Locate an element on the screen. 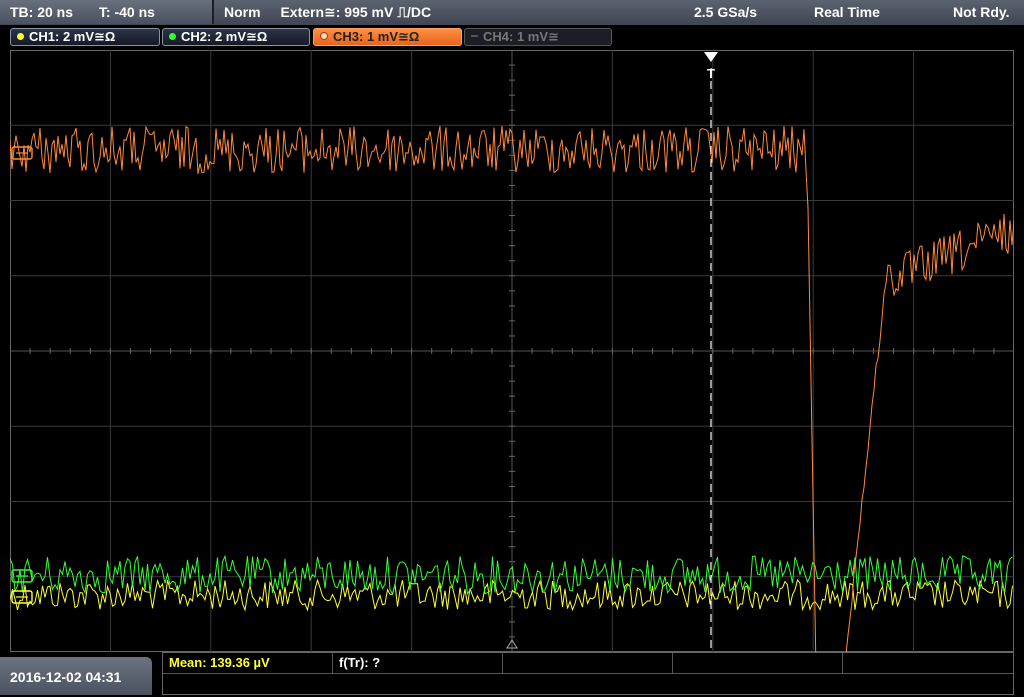 Image resolution: width=1024 pixels, height=697 pixels. measurement-freq: f(Tr): ? is located at coordinates (418, 663).